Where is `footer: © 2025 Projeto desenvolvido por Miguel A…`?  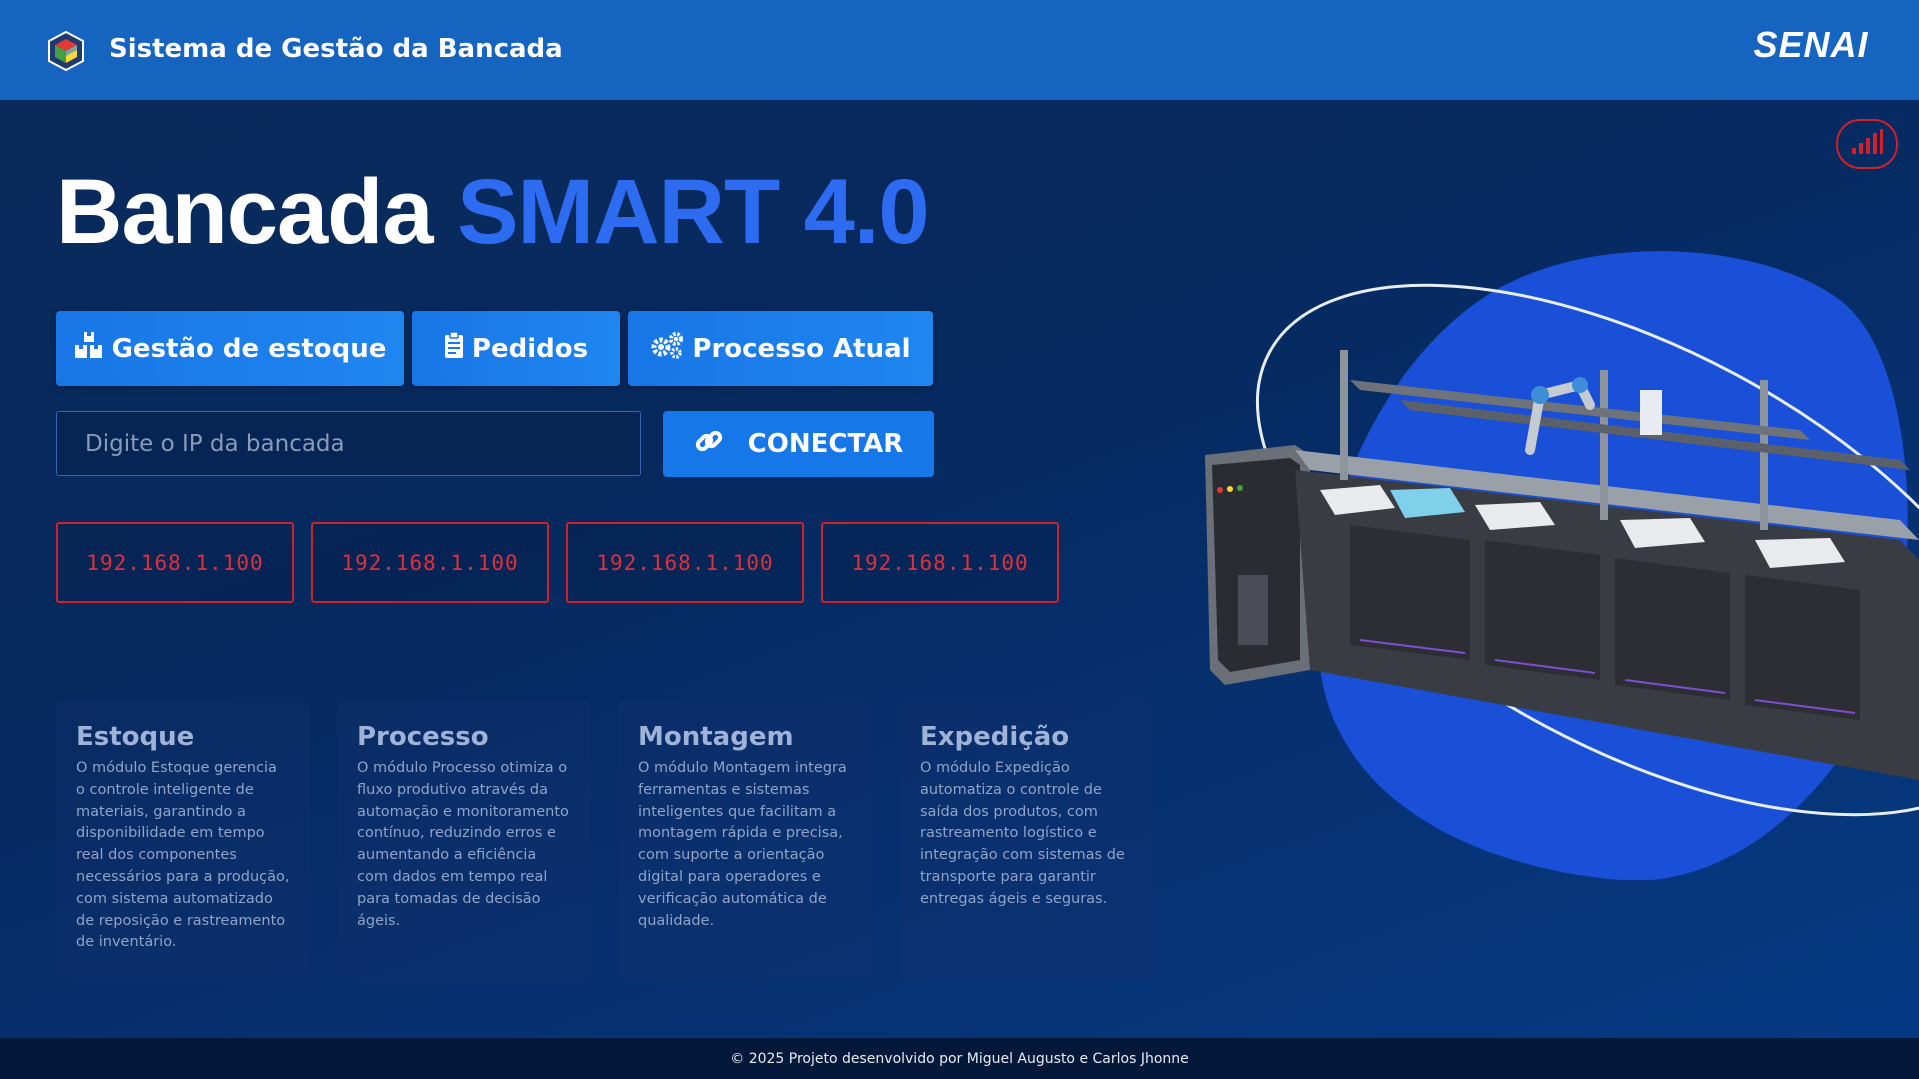 footer: © 2025 Projeto desenvolvido por Miguel A… is located at coordinates (959, 1058).